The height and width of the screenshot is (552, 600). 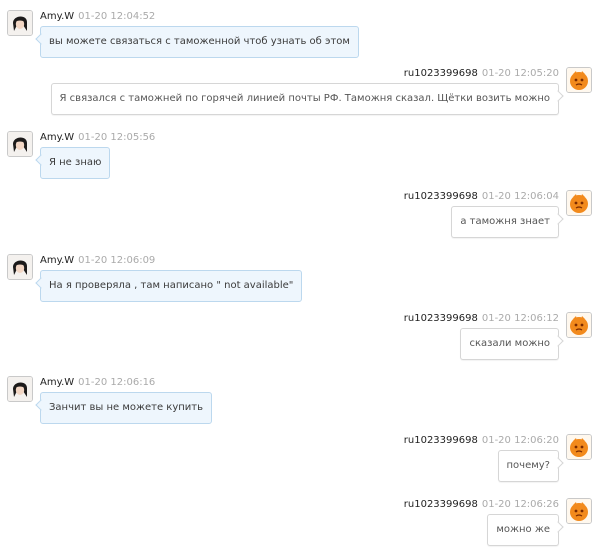 I want to click on message-bubble: Занчит вы не можете купить, so click(x=124, y=408).